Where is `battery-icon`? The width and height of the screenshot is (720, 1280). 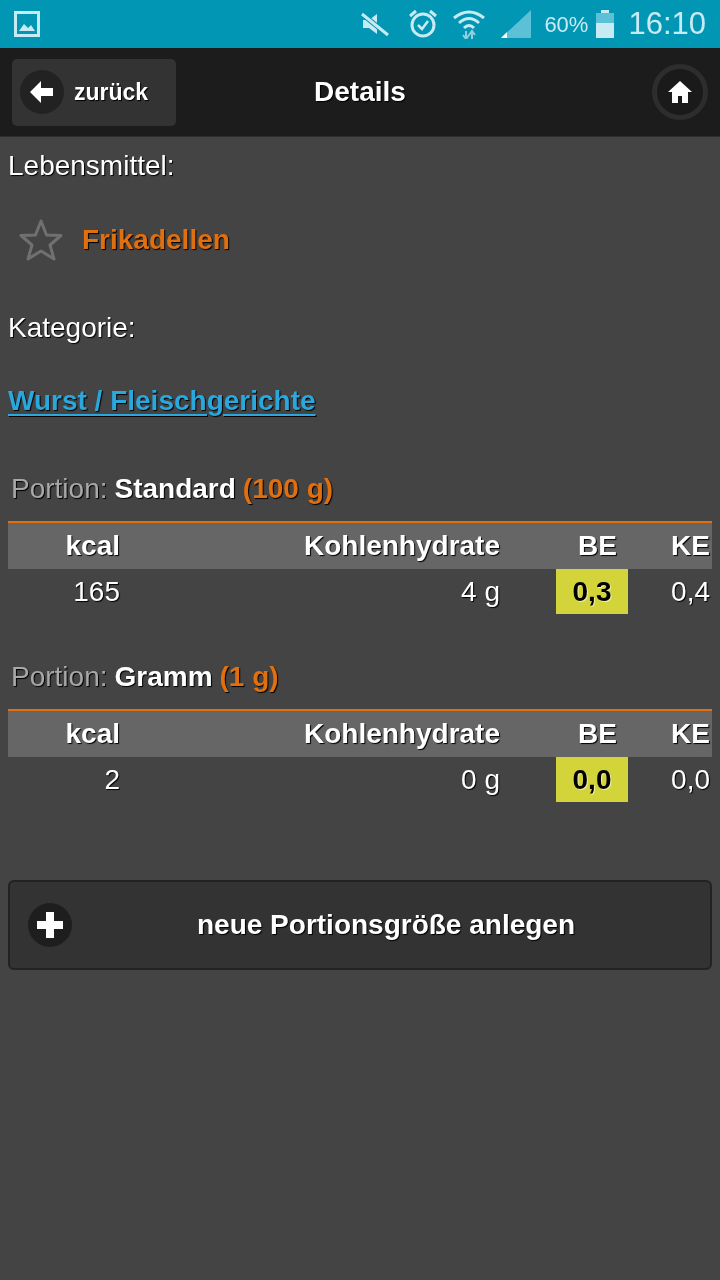 battery-icon is located at coordinates (605, 24).